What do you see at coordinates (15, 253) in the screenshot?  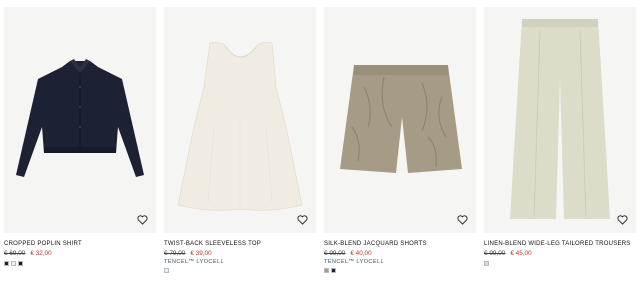 I see `original-price: € 69,00` at bounding box center [15, 253].